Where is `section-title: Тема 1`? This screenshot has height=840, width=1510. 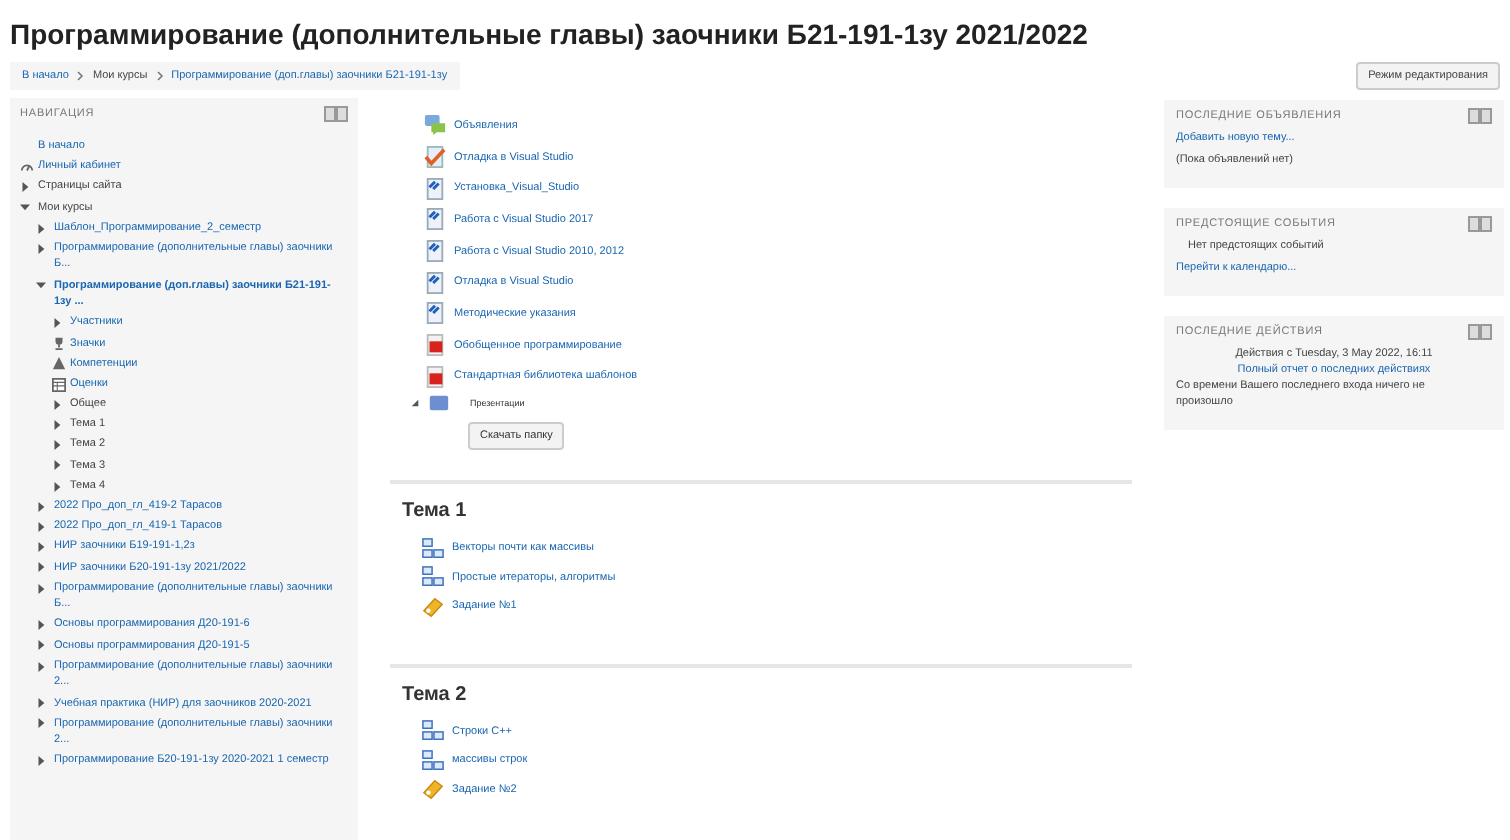 section-title: Тема 1 is located at coordinates (435, 511).